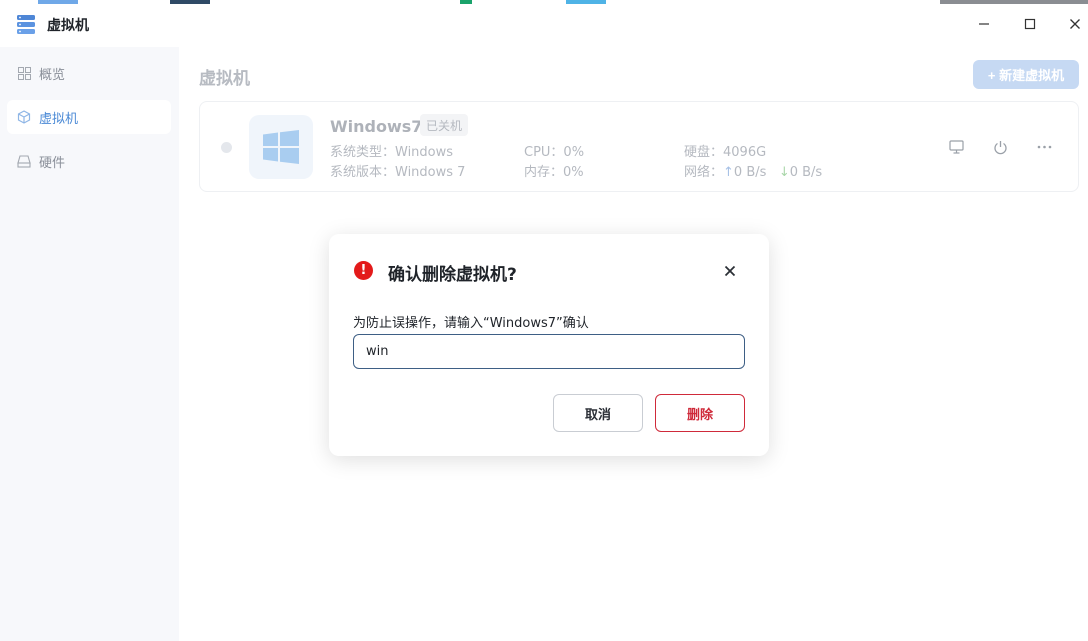 This screenshot has width=1088, height=641. I want to click on dialog-close-button, so click(730, 271).